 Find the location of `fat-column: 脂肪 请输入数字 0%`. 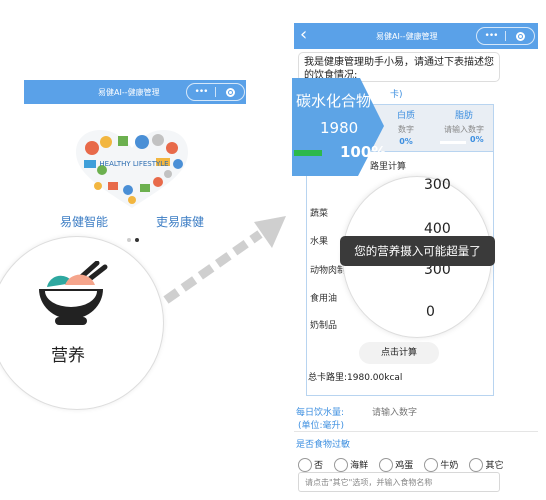

fat-column: 脂肪 请输入数字 0% is located at coordinates (464, 127).